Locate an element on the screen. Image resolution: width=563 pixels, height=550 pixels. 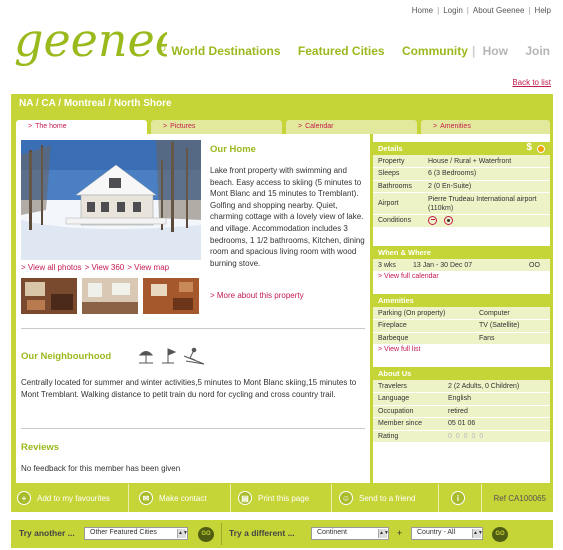
add-to-favourites-button: + Add to my favourites is located at coordinates (63, 498).